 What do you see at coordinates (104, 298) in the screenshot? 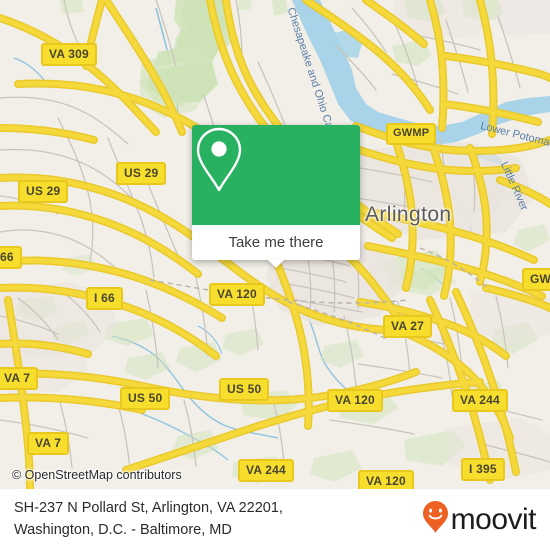
I see `highway-shield: I 66` at bounding box center [104, 298].